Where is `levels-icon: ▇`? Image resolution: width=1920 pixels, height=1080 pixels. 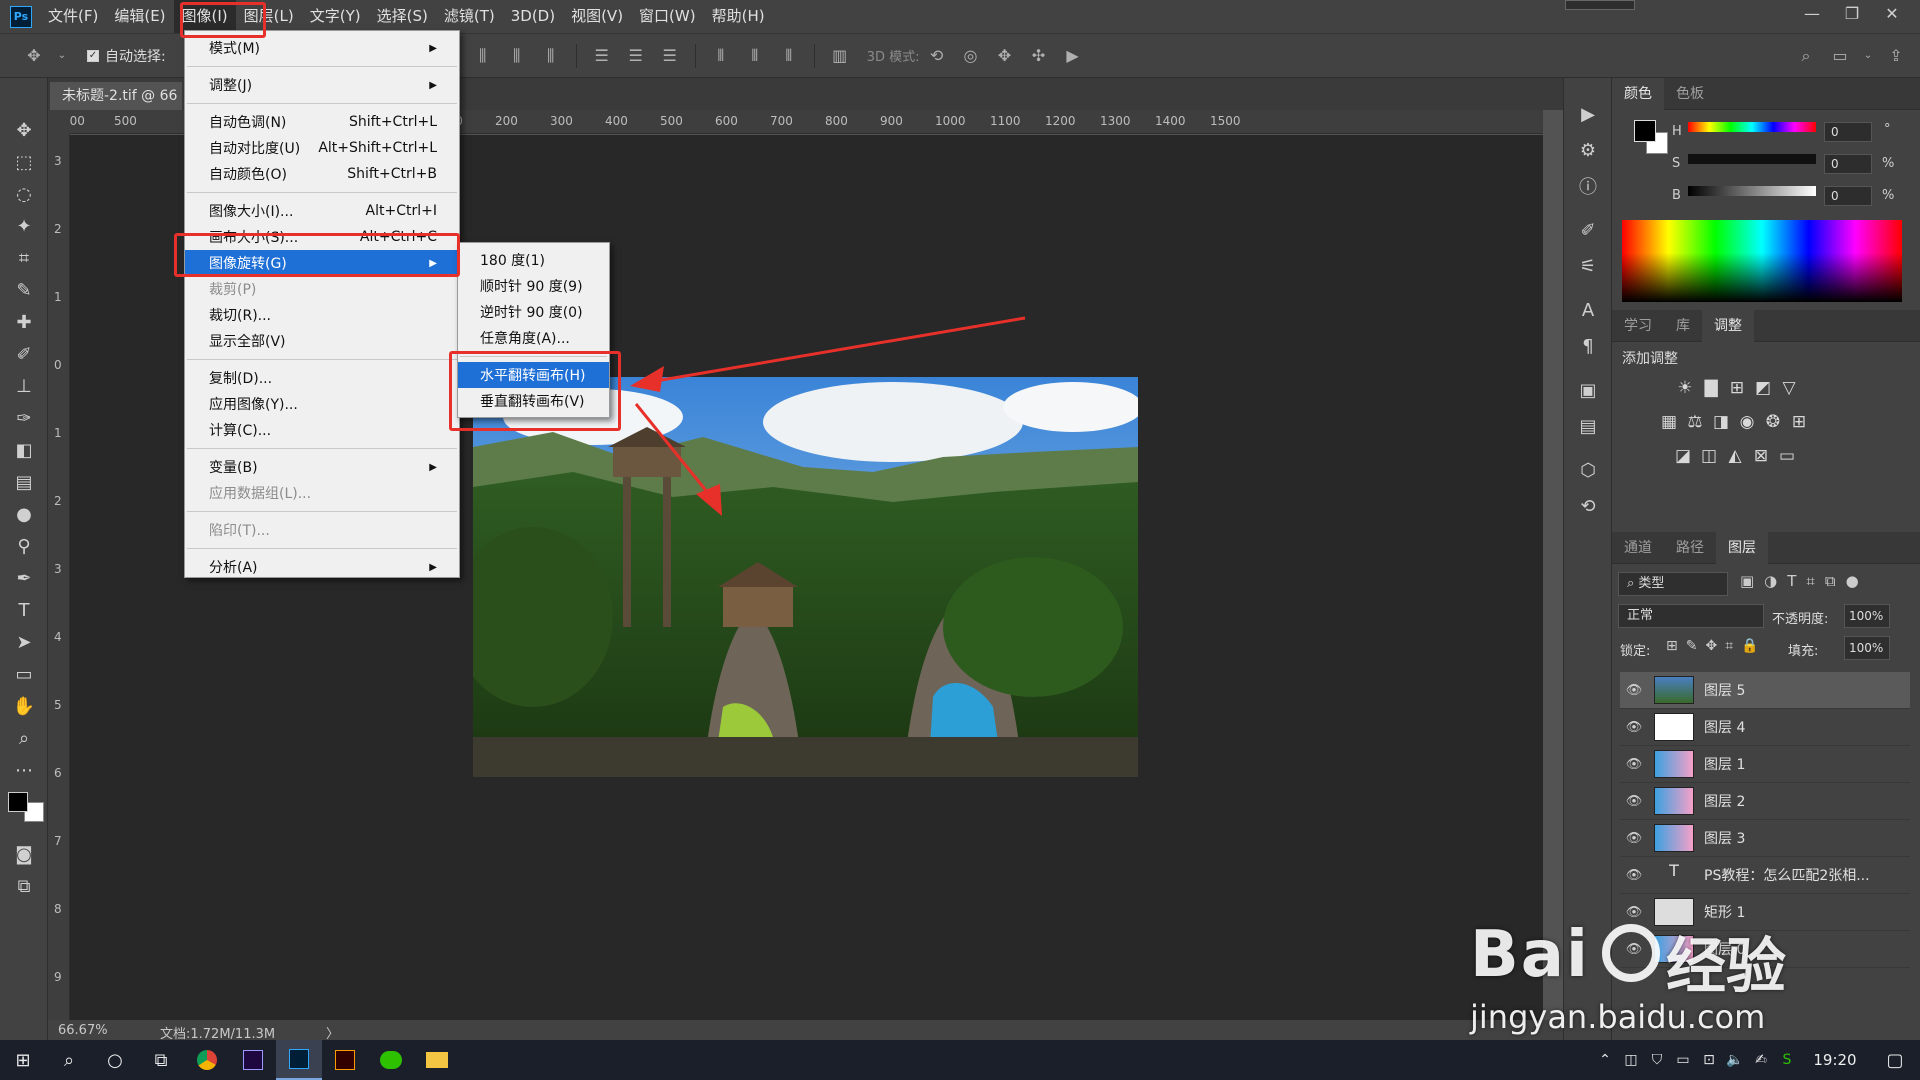
levels-icon: ▇ is located at coordinates (1711, 388).